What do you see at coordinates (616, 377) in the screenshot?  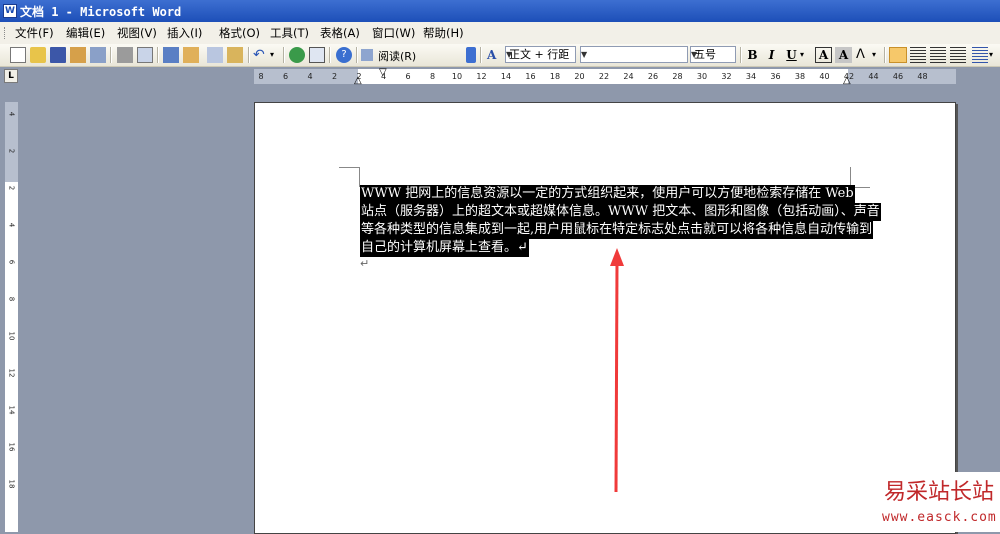 I see `arrow-shaft` at bounding box center [616, 377].